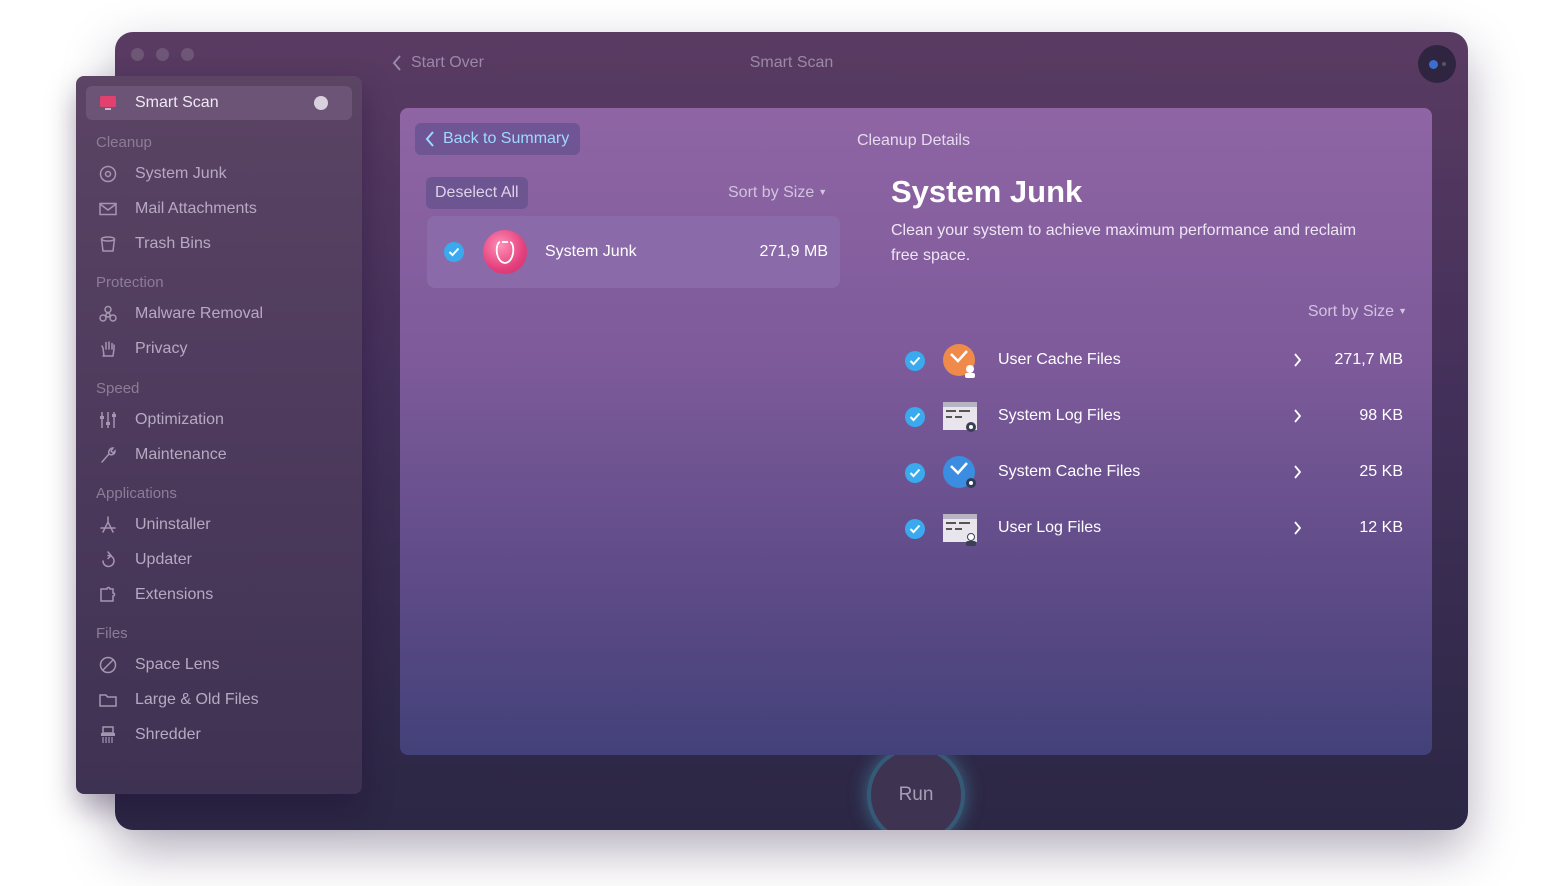  I want to click on sidebar-item-space-lens: Space Lens, so click(159, 665).